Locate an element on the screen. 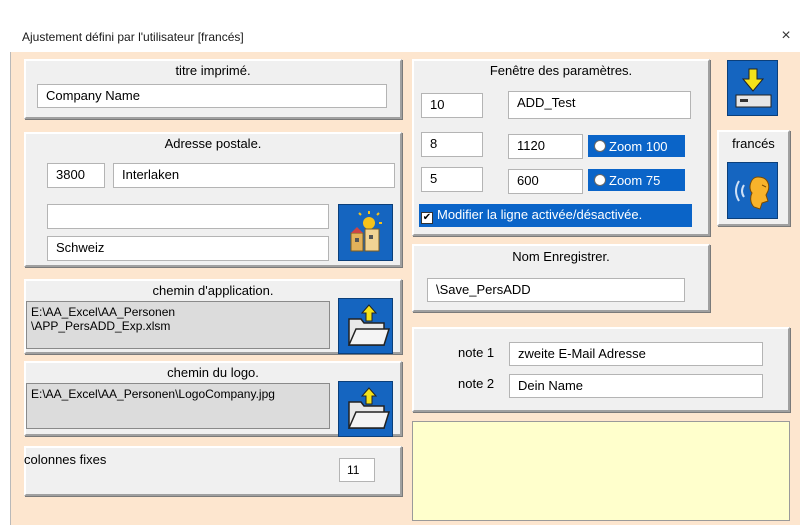  save-button is located at coordinates (752, 88).